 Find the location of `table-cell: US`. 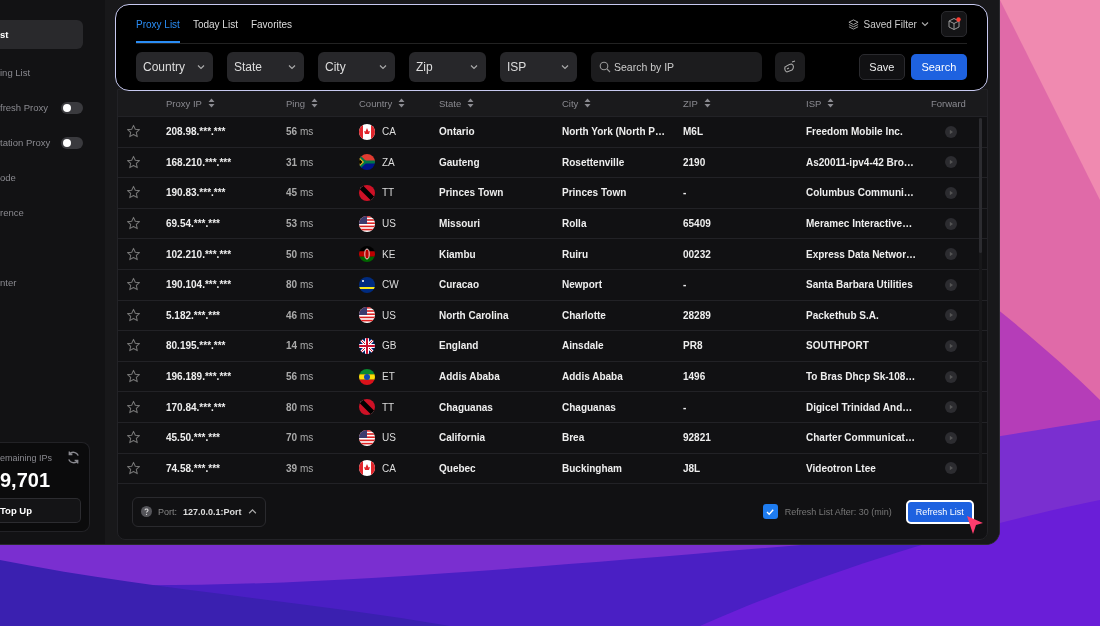

table-cell: US is located at coordinates (389, 438).